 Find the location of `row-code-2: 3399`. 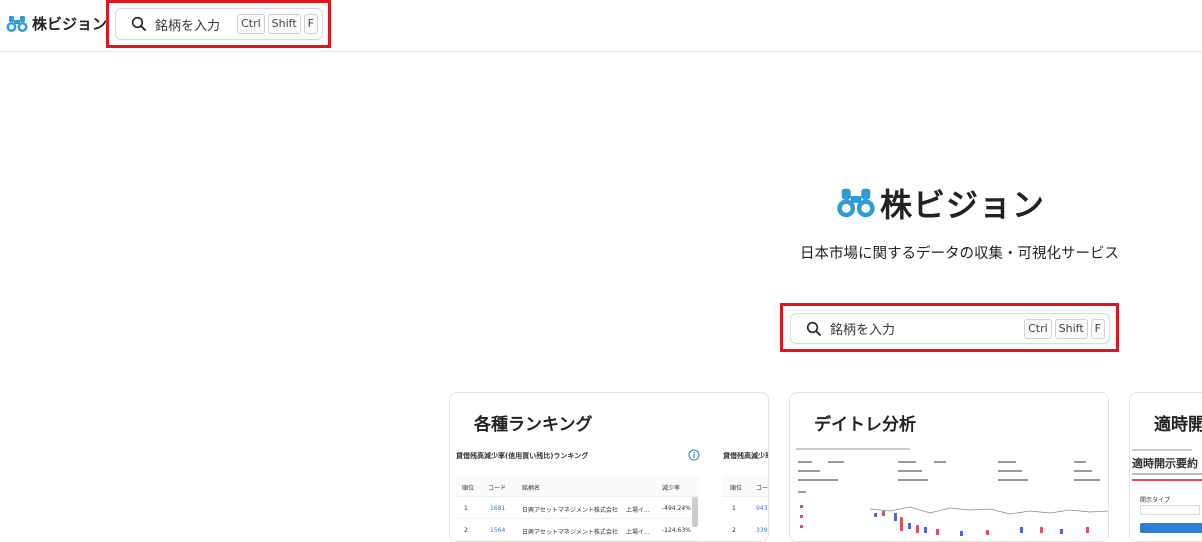

row-code-2: 3399 is located at coordinates (762, 530).